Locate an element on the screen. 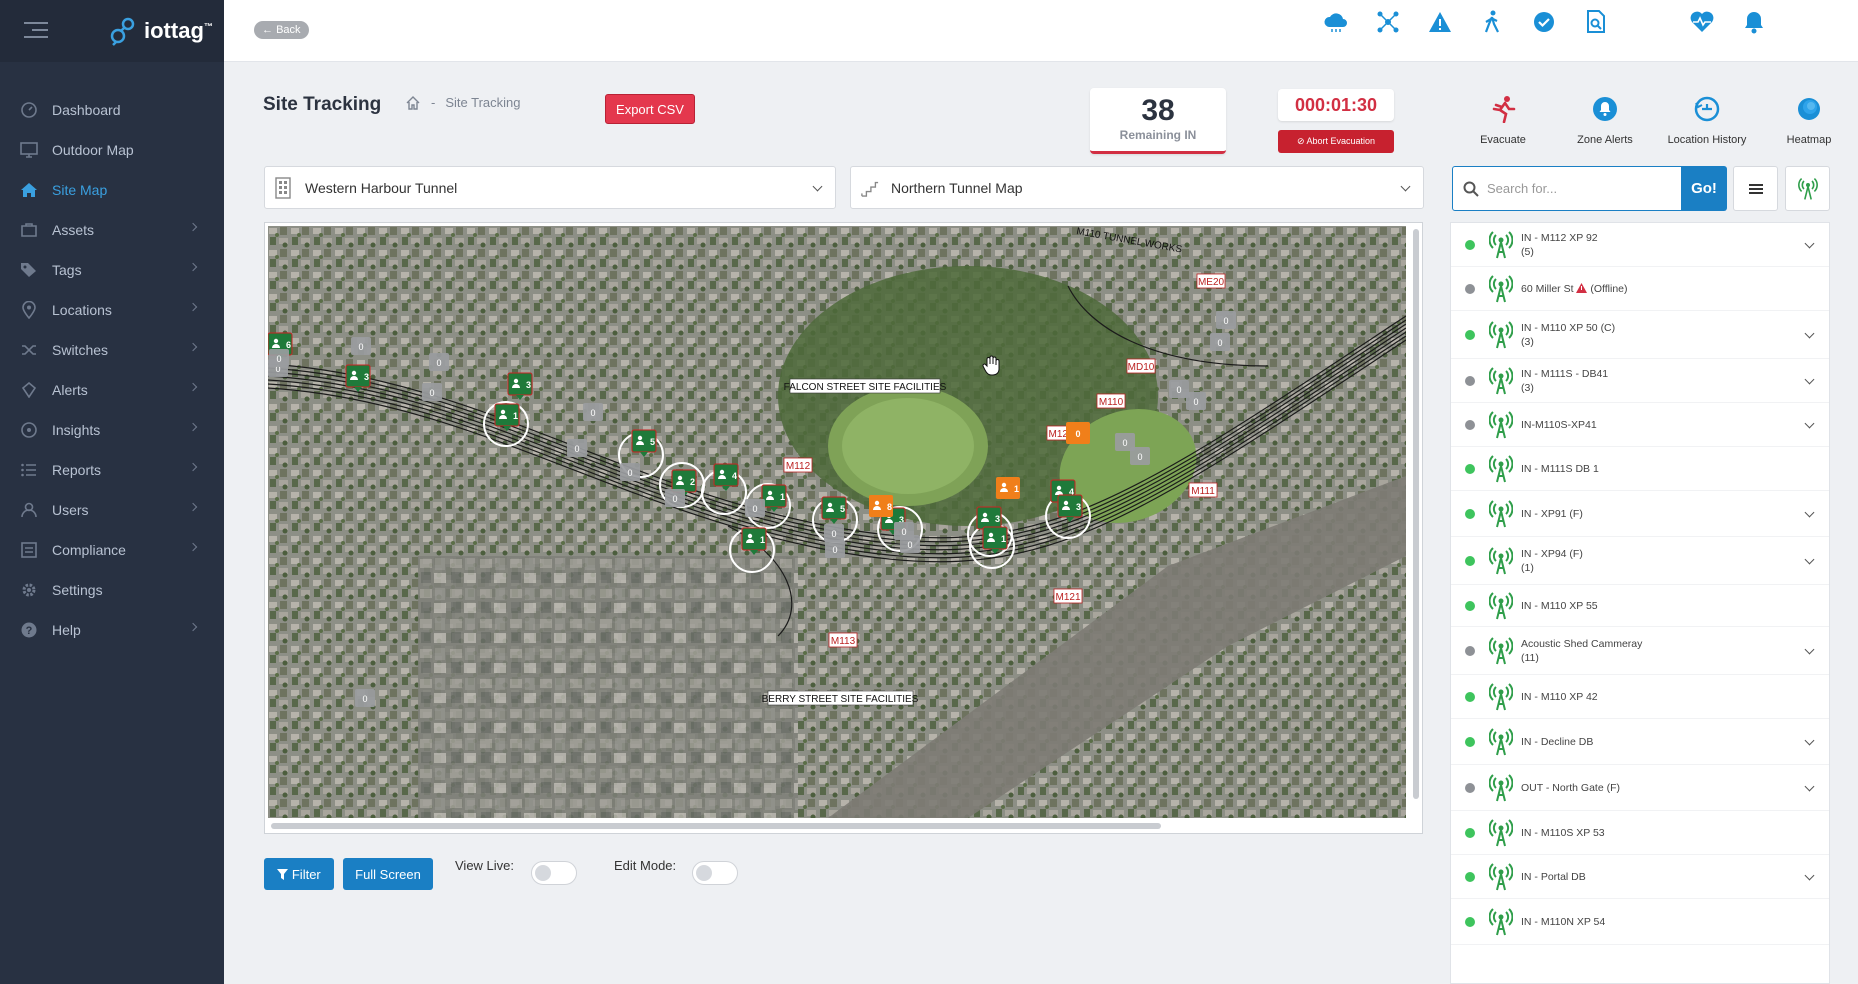 The width and height of the screenshot is (1858, 984). check-circle-icon is located at coordinates (1544, 22).